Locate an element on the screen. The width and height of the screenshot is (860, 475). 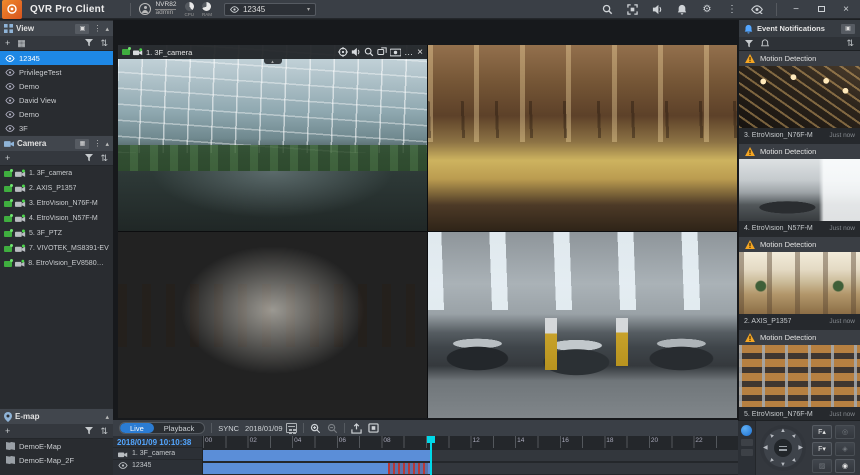
image-adjust-button: ▨ is located at coordinates (822, 466).